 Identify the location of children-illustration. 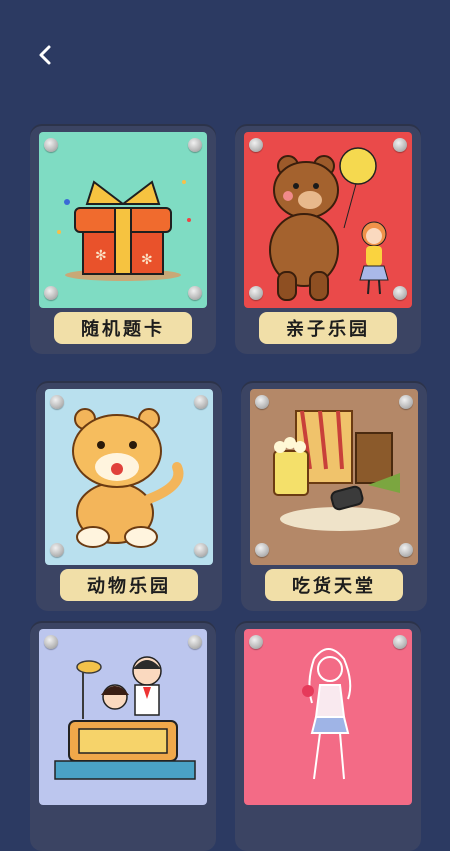
(125, 718).